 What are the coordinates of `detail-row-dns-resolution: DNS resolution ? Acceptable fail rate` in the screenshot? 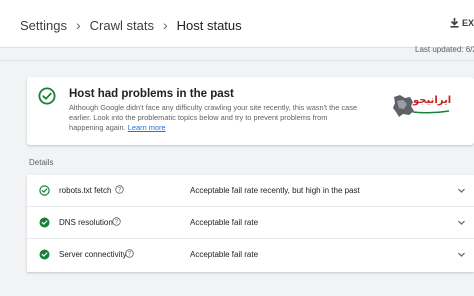 It's located at (250, 223).